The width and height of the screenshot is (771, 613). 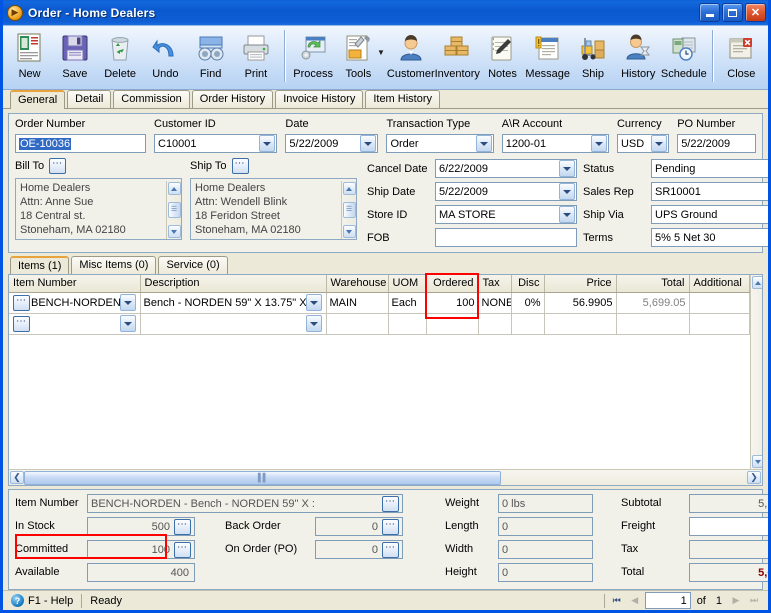 What do you see at coordinates (349, 210) in the screenshot?
I see `ship-to-scroll-thumb: ☰` at bounding box center [349, 210].